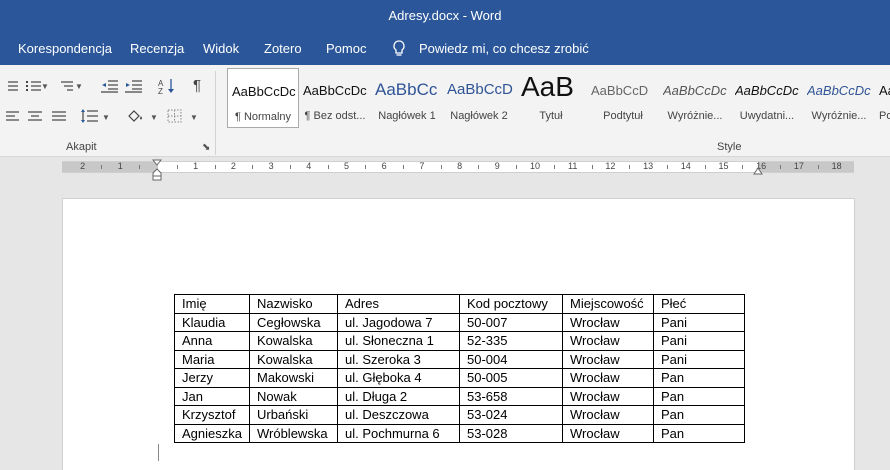 Image resolution: width=890 pixels, height=470 pixels. What do you see at coordinates (551, 98) in the screenshot?
I see `style-title: AaB Tytuł` at bounding box center [551, 98].